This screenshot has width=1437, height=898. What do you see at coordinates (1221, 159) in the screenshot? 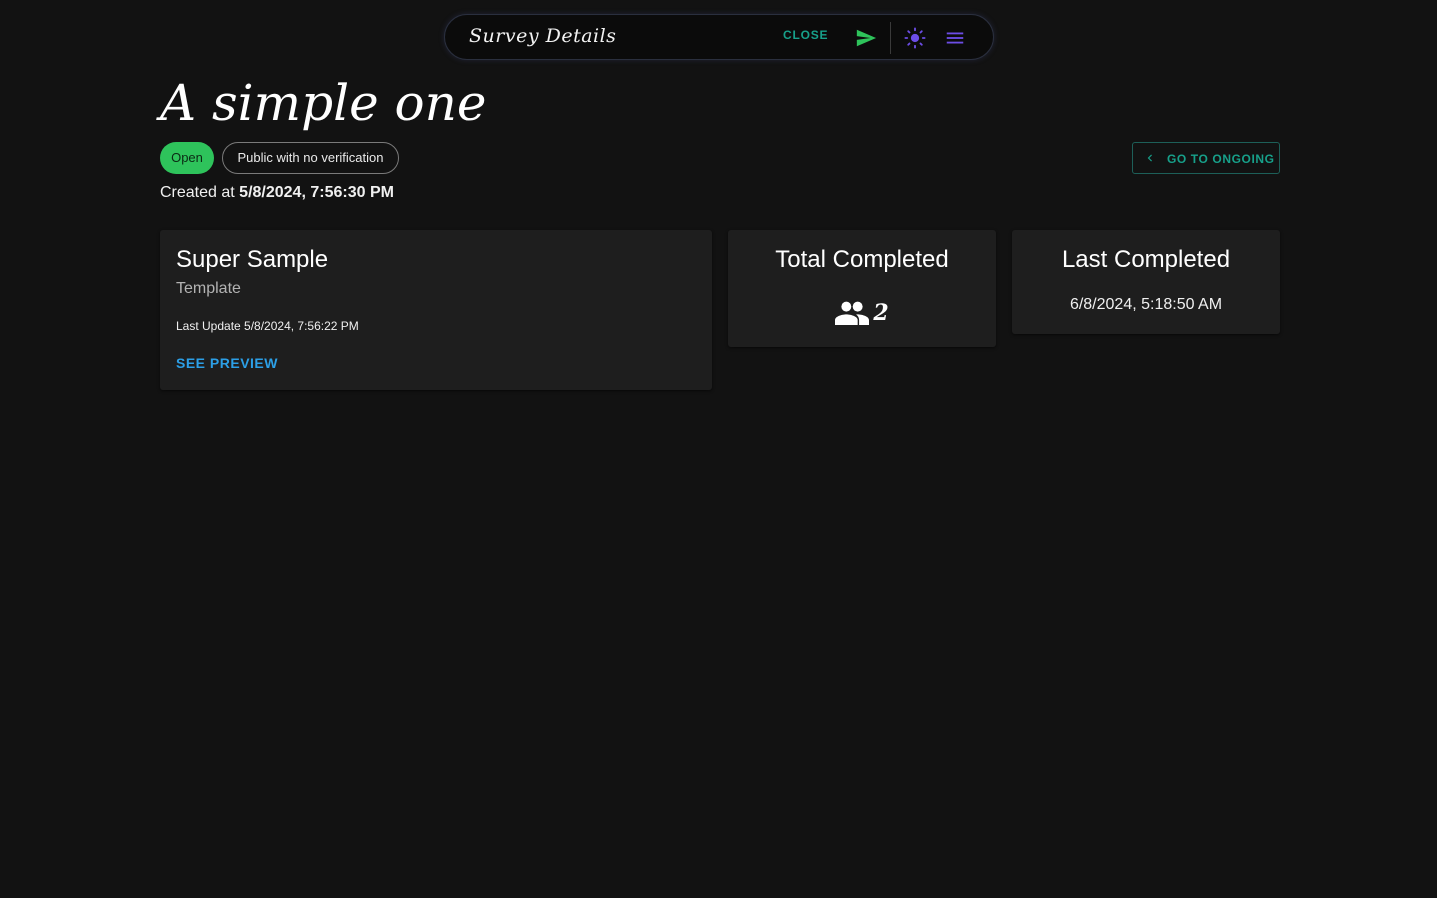
I see `go-to-ongoing-label: GO TO ONGOING` at bounding box center [1221, 159].